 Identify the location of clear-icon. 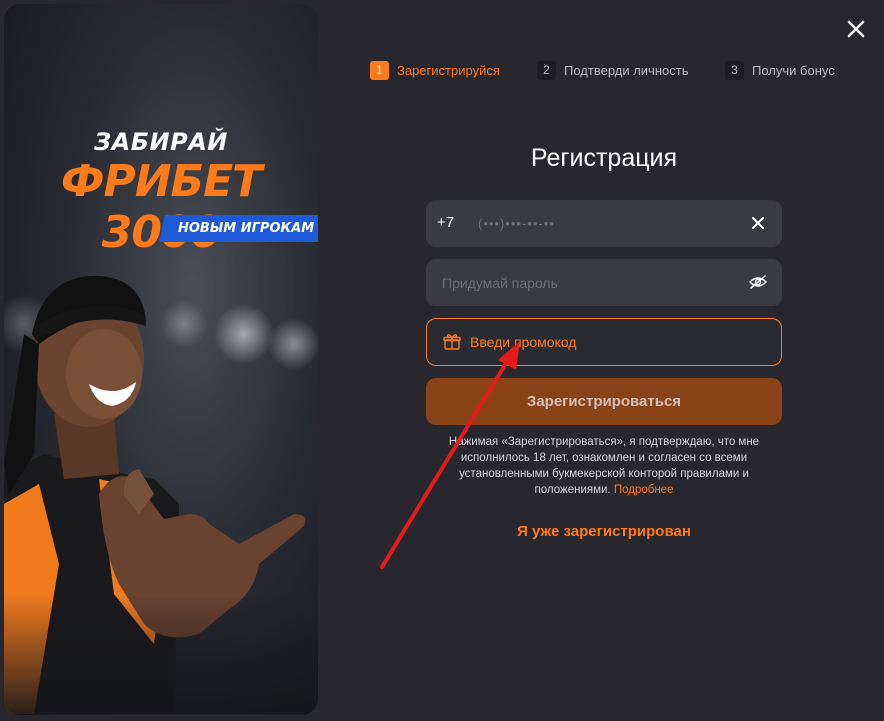
(758, 223).